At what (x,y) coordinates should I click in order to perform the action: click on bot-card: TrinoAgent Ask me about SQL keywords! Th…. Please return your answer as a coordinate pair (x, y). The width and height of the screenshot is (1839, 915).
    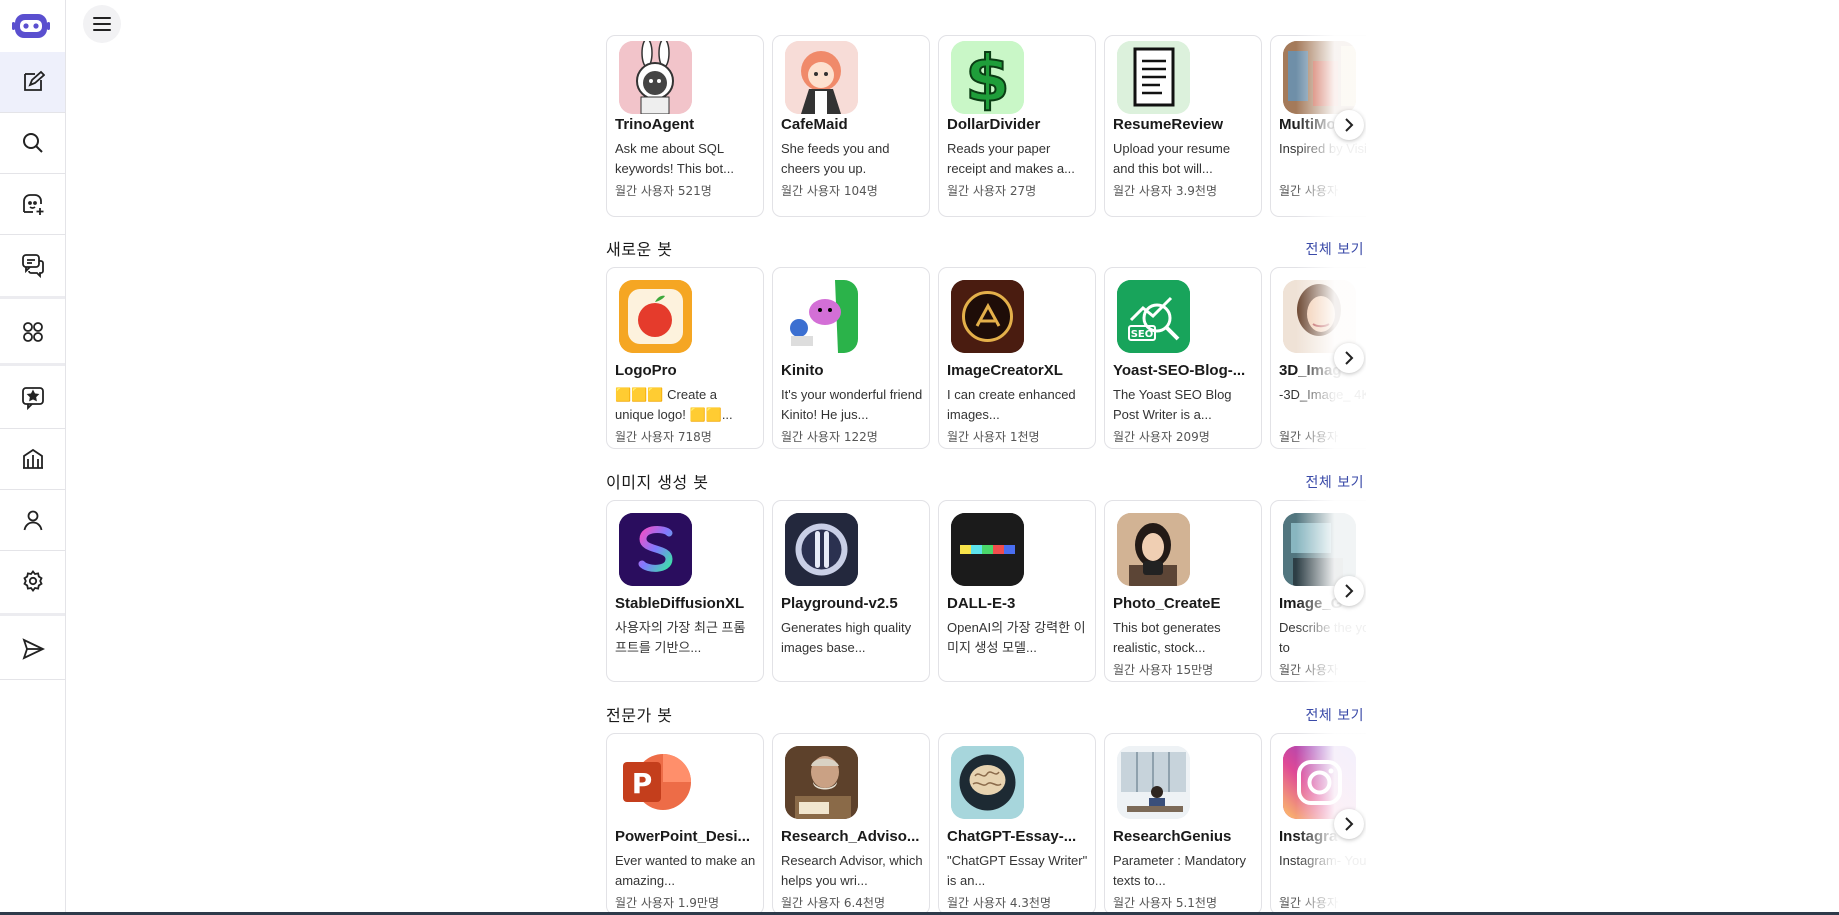
    Looking at the image, I should click on (685, 126).